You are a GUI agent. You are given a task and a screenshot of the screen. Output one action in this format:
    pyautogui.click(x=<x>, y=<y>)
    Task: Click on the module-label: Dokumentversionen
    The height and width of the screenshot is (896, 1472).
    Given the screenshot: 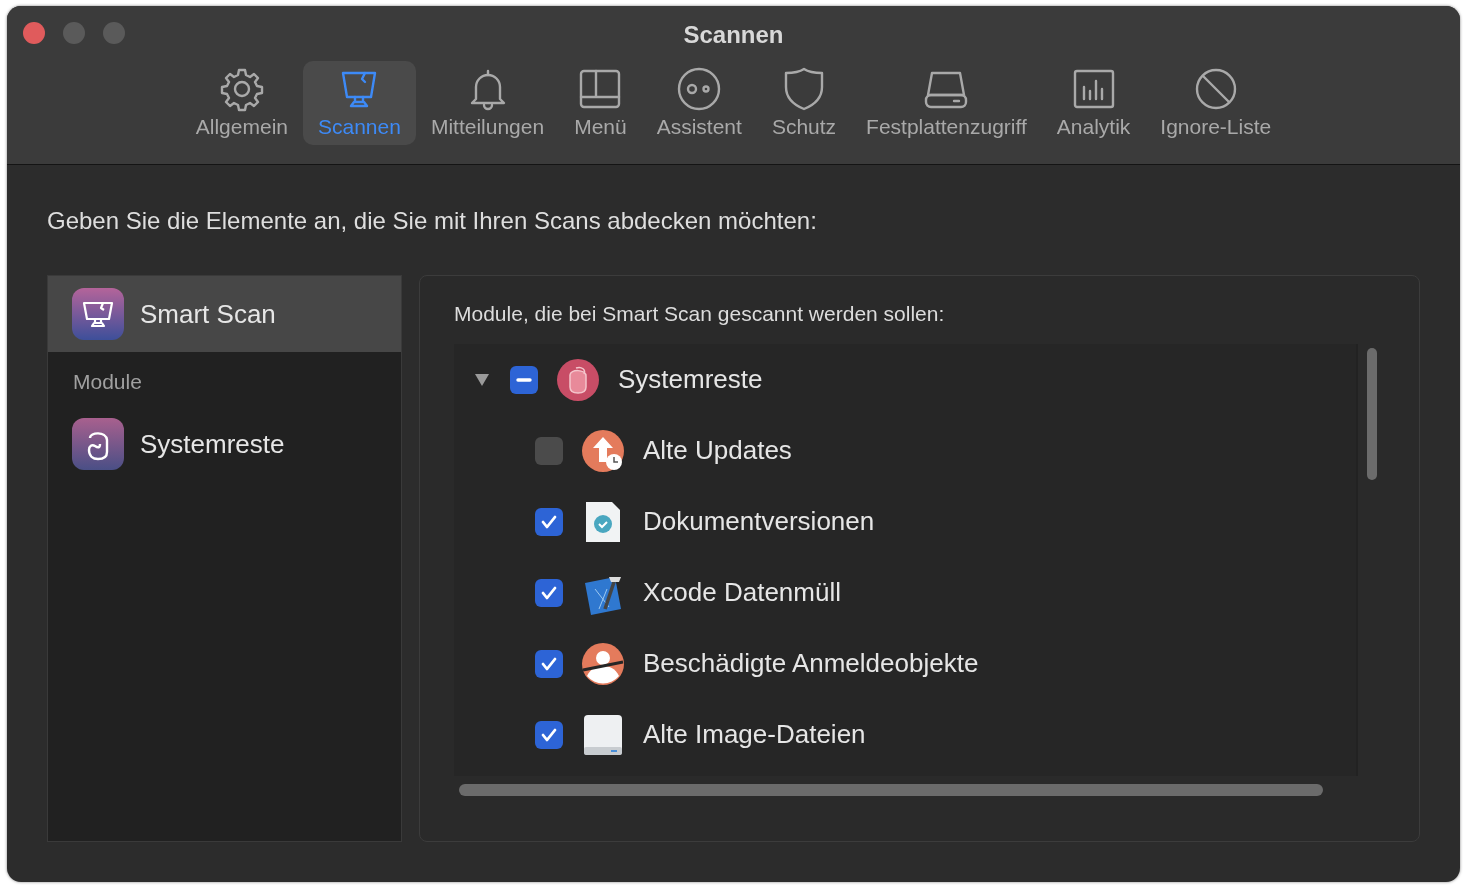 What is the action you would take?
    pyautogui.click(x=759, y=521)
    